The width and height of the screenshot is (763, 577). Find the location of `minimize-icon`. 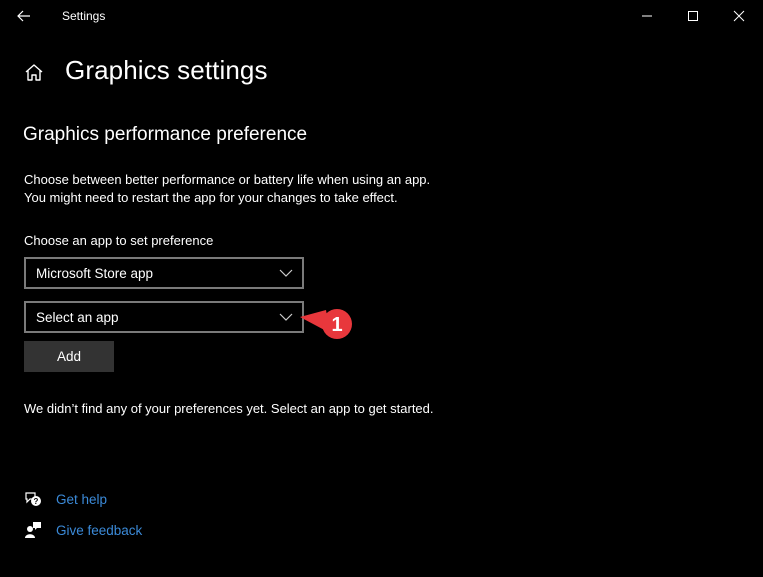

minimize-icon is located at coordinates (647, 16).